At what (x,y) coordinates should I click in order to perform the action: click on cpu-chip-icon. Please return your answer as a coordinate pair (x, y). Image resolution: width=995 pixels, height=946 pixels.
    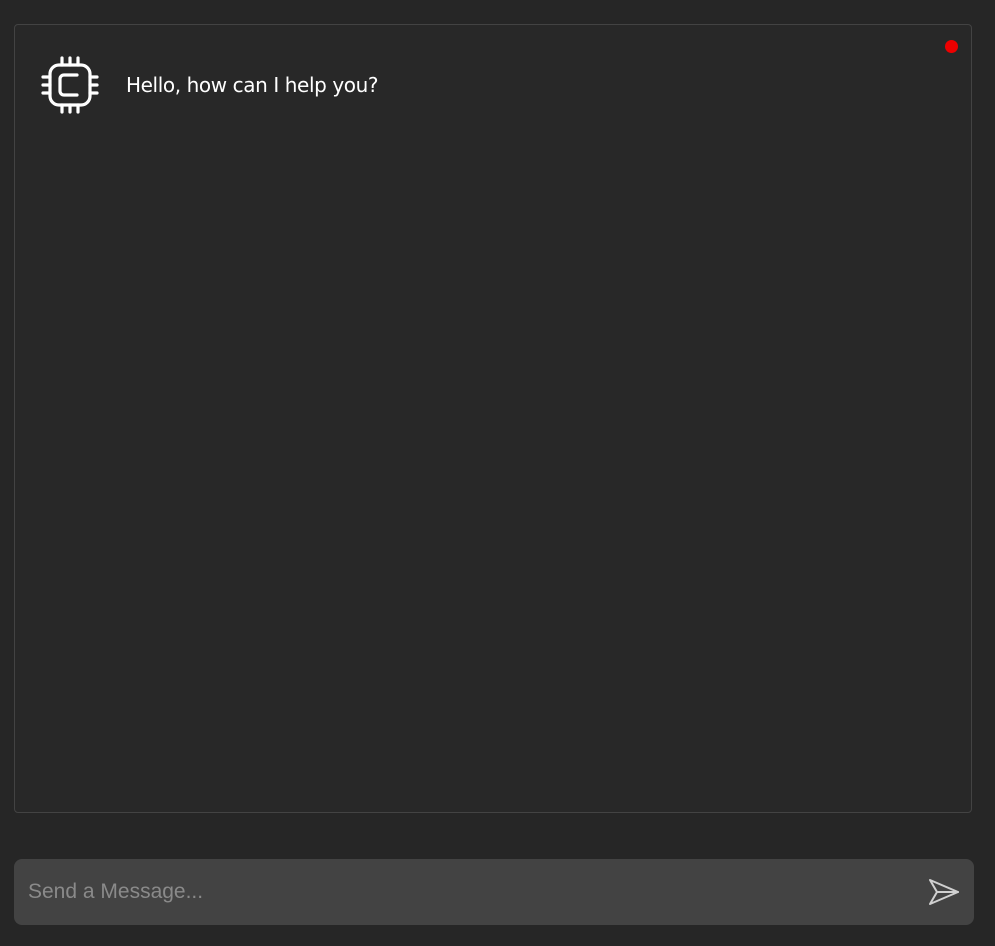
    Looking at the image, I should click on (70, 85).